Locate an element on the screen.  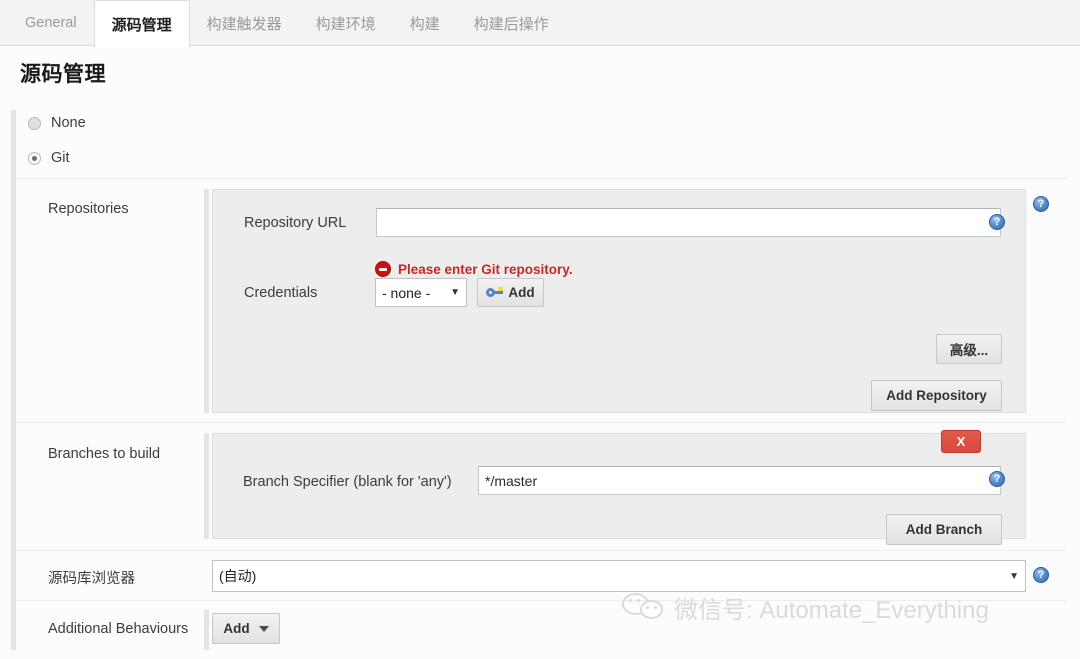
add-repository-label: Add Repository is located at coordinates (936, 395).